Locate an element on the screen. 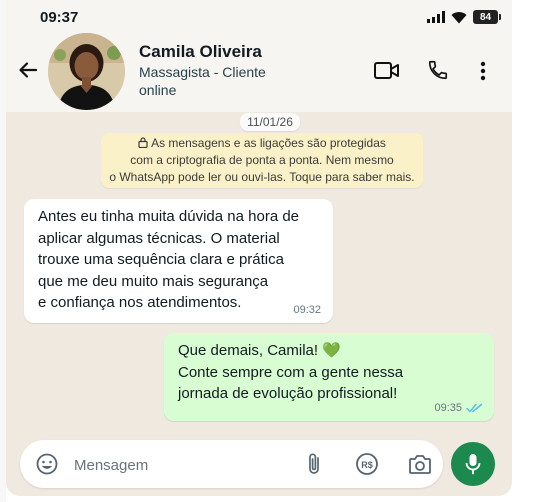 The image size is (538, 502). mic-icon is located at coordinates (473, 464).